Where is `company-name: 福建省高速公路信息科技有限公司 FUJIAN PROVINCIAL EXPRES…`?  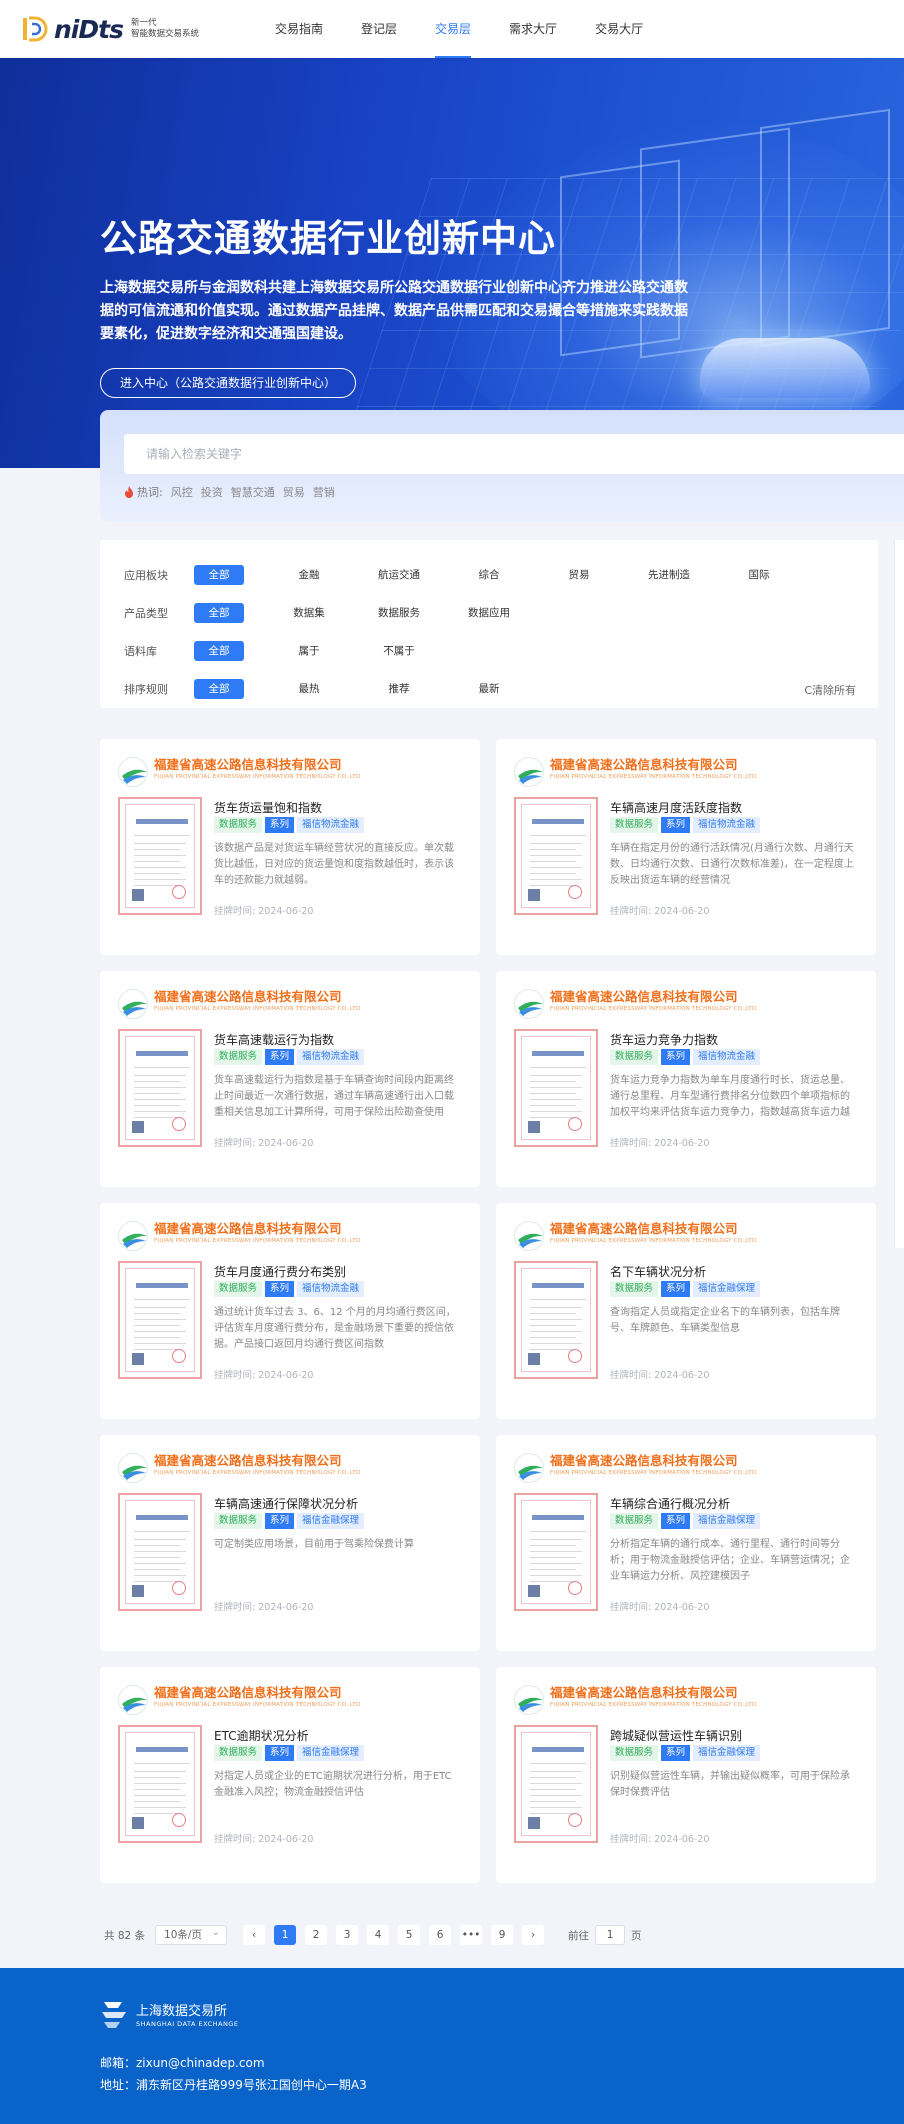
company-name: 福建省高速公路信息科技有限公司 FUJIAN PROVINCIAL EXPRES… is located at coordinates (653, 1465).